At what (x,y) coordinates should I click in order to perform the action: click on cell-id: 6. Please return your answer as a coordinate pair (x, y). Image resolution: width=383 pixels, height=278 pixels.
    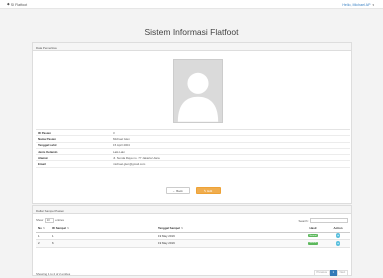
    Looking at the image, I should click on (53, 243).